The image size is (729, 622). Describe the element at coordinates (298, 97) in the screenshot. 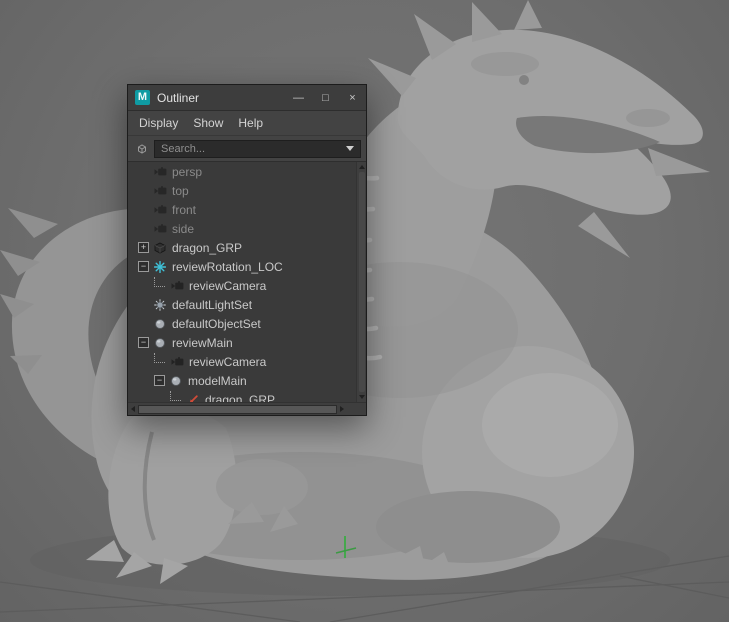

I see `minimize-button: —` at that location.